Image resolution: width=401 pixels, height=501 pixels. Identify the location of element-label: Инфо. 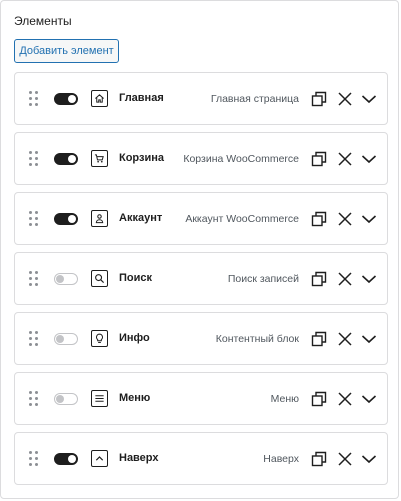
(134, 338).